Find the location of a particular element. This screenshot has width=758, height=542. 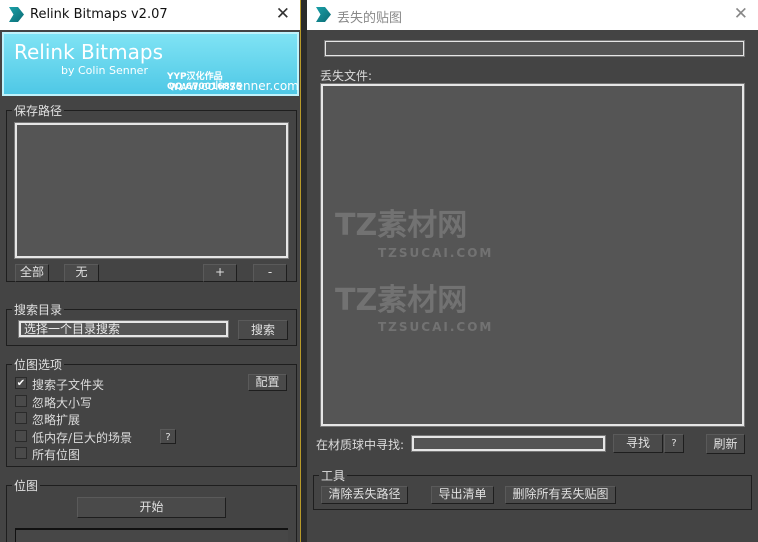

separator-strip is located at coordinates (303, 271).